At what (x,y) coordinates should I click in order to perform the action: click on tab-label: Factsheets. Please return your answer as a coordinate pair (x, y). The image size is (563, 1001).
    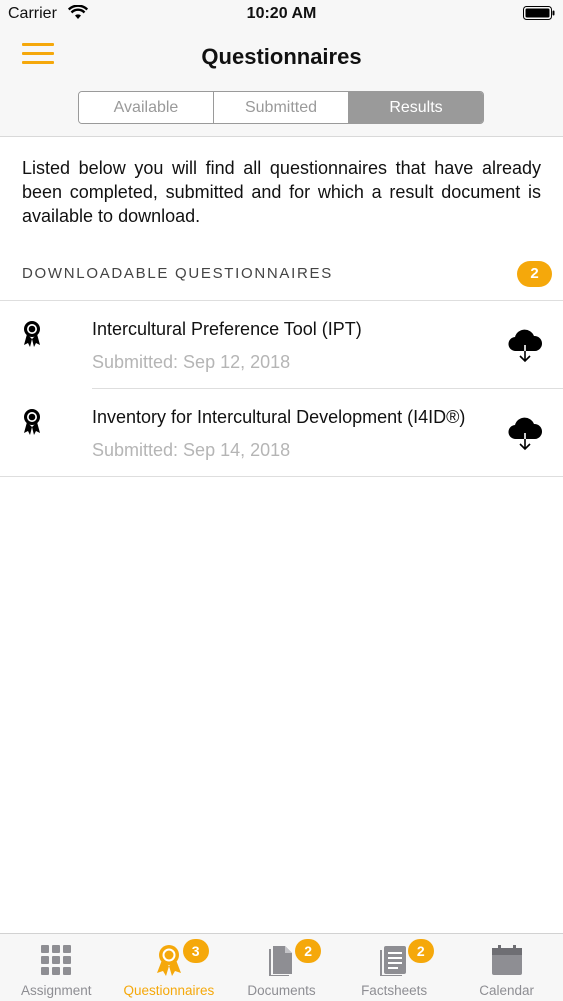
    Looking at the image, I should click on (394, 990).